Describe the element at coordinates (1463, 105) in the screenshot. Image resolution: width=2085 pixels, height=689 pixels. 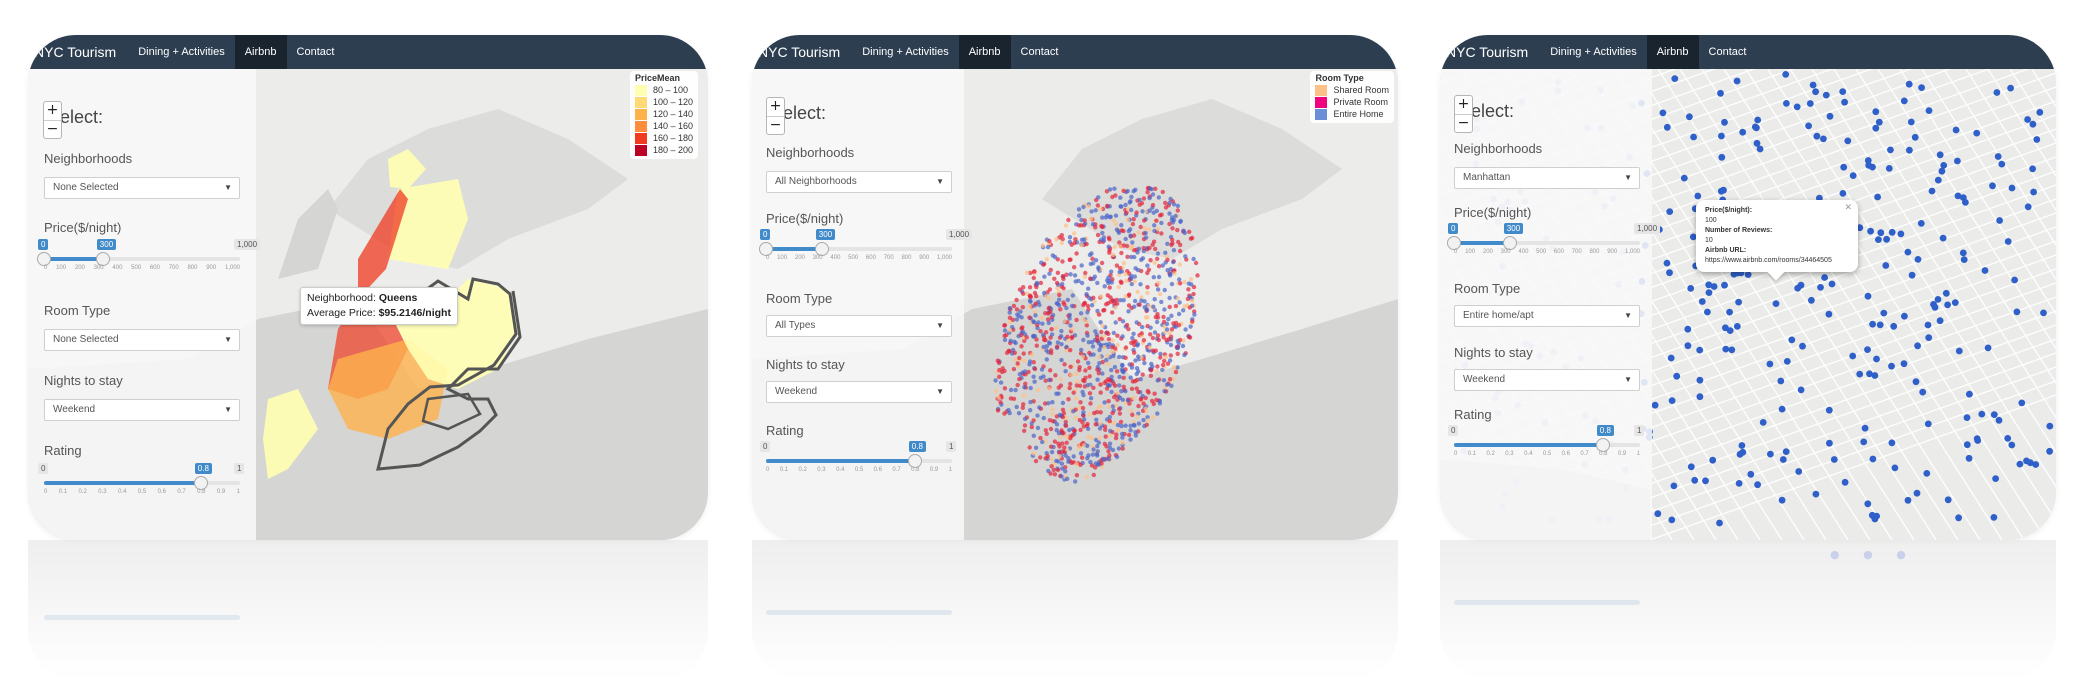
I see `zoom-in-button: +` at that location.